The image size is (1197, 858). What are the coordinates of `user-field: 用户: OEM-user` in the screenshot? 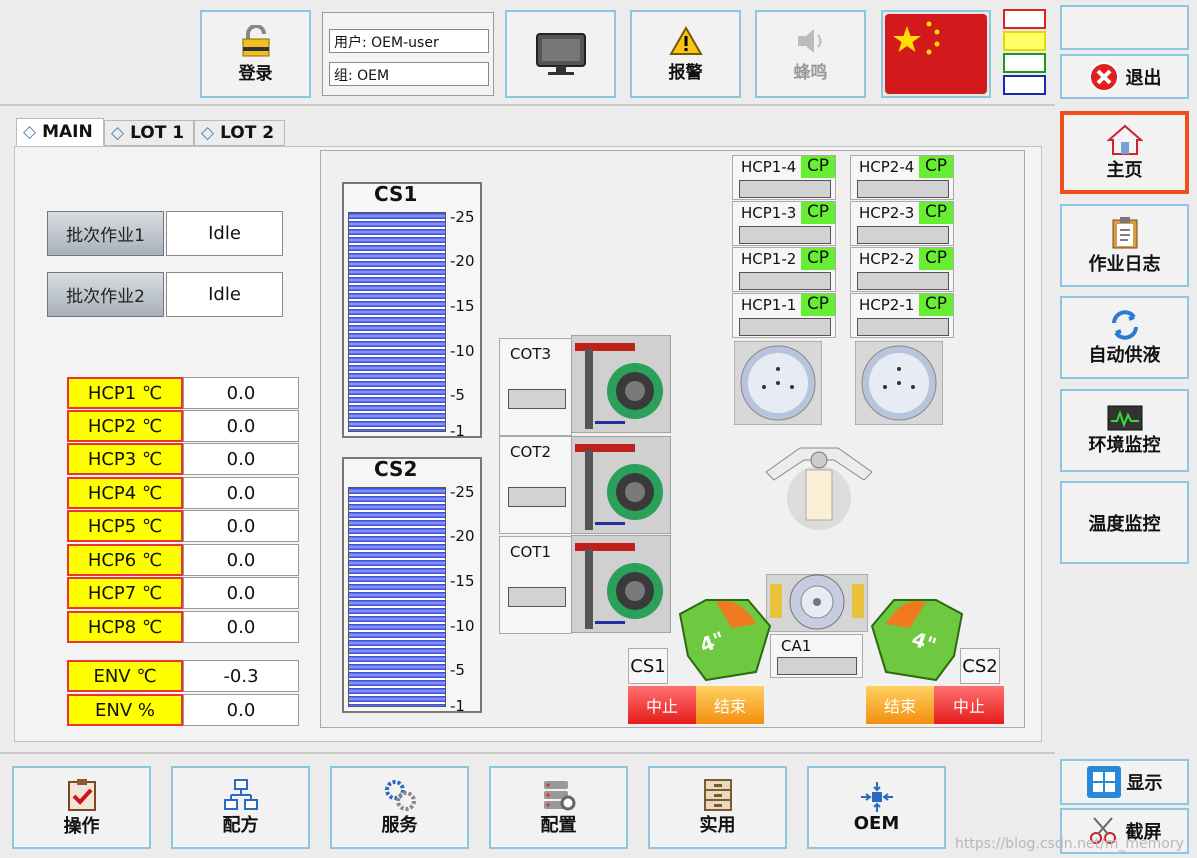 It's located at (409, 41).